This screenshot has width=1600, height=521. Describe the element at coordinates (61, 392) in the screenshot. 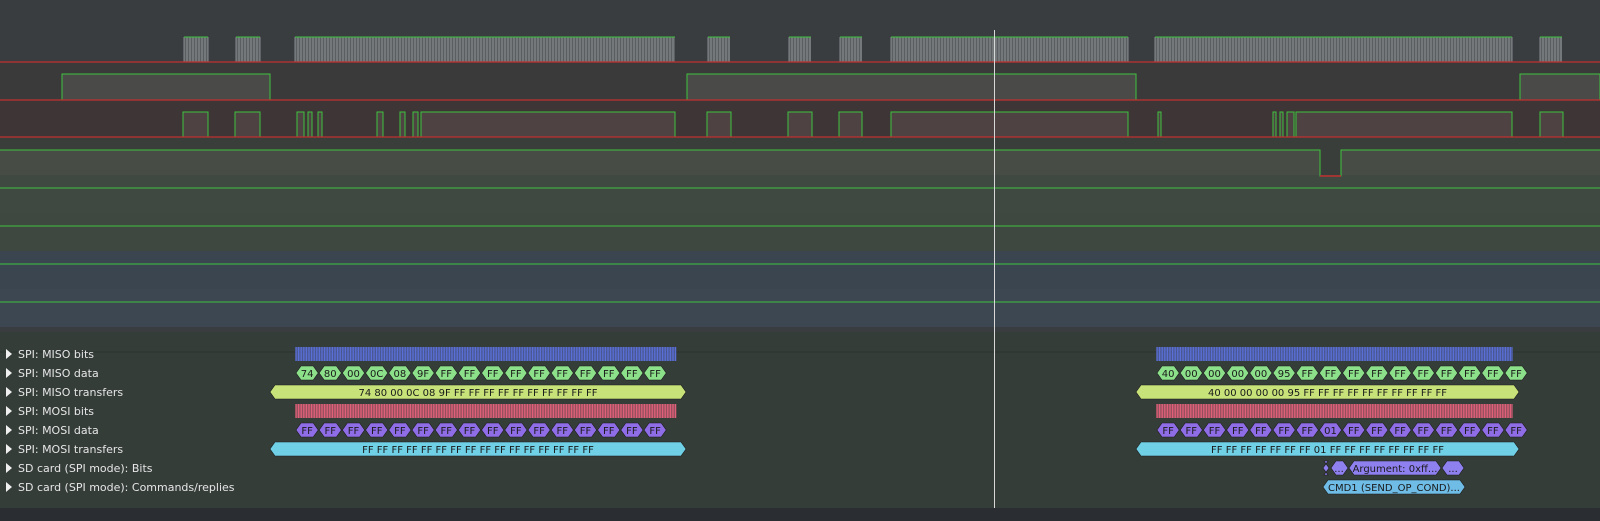

I see `decoder-row-miso-transfers: SPI: MISO transfers` at that location.